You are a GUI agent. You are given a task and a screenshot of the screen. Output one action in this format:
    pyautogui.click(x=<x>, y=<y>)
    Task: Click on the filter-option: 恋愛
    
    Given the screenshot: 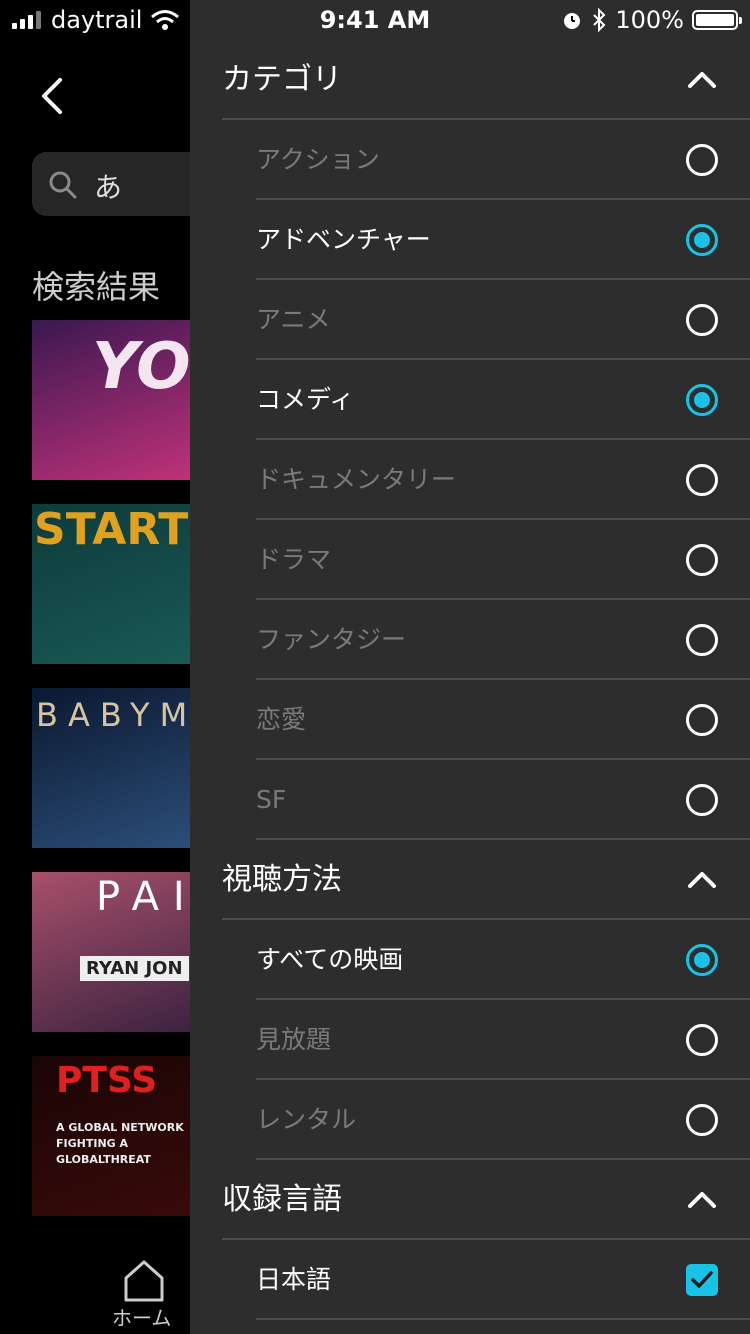 What is the action you would take?
    pyautogui.click(x=470, y=720)
    